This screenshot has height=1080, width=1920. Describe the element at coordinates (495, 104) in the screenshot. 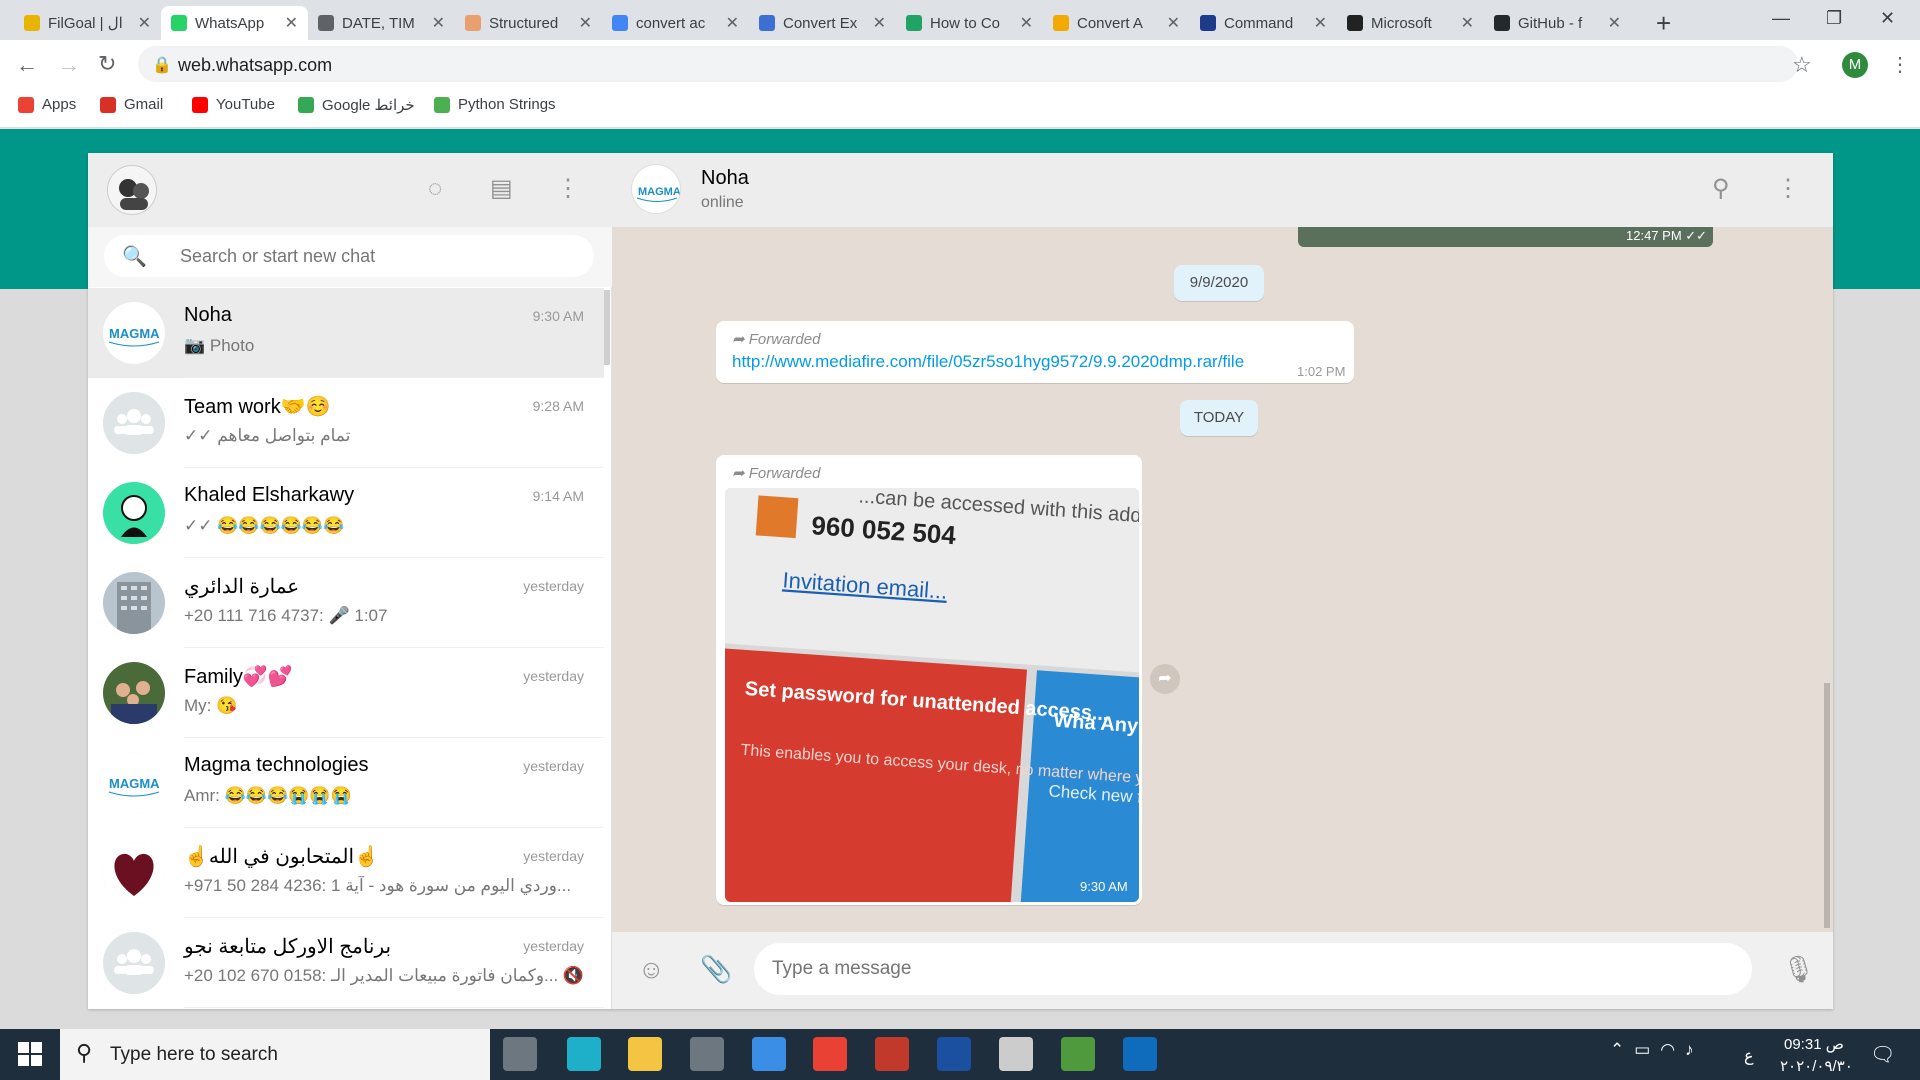

I see `bookmark-item: Python Strings` at that location.